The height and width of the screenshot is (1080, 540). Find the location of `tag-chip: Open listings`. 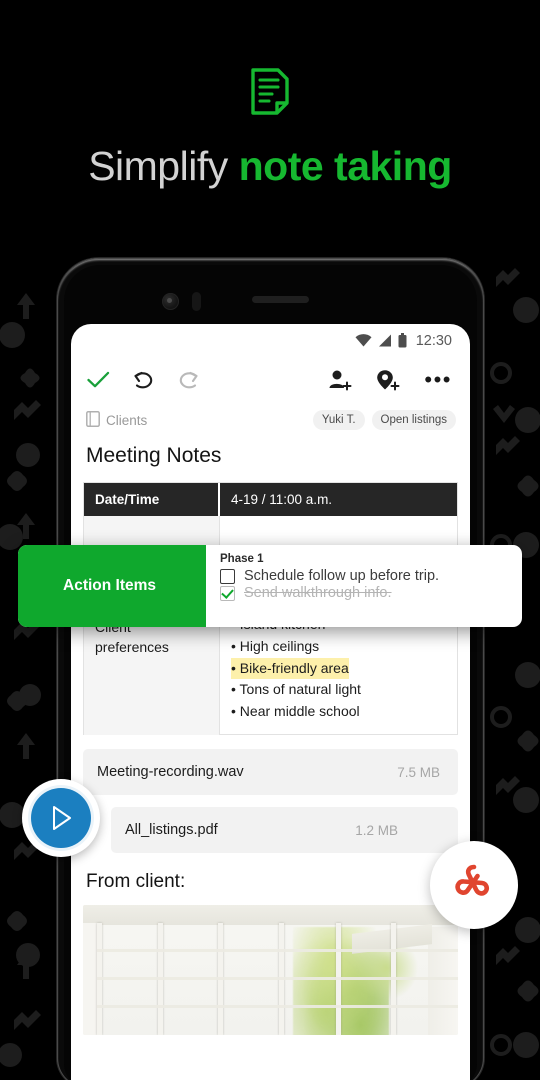

tag-chip: Open listings is located at coordinates (413, 420).